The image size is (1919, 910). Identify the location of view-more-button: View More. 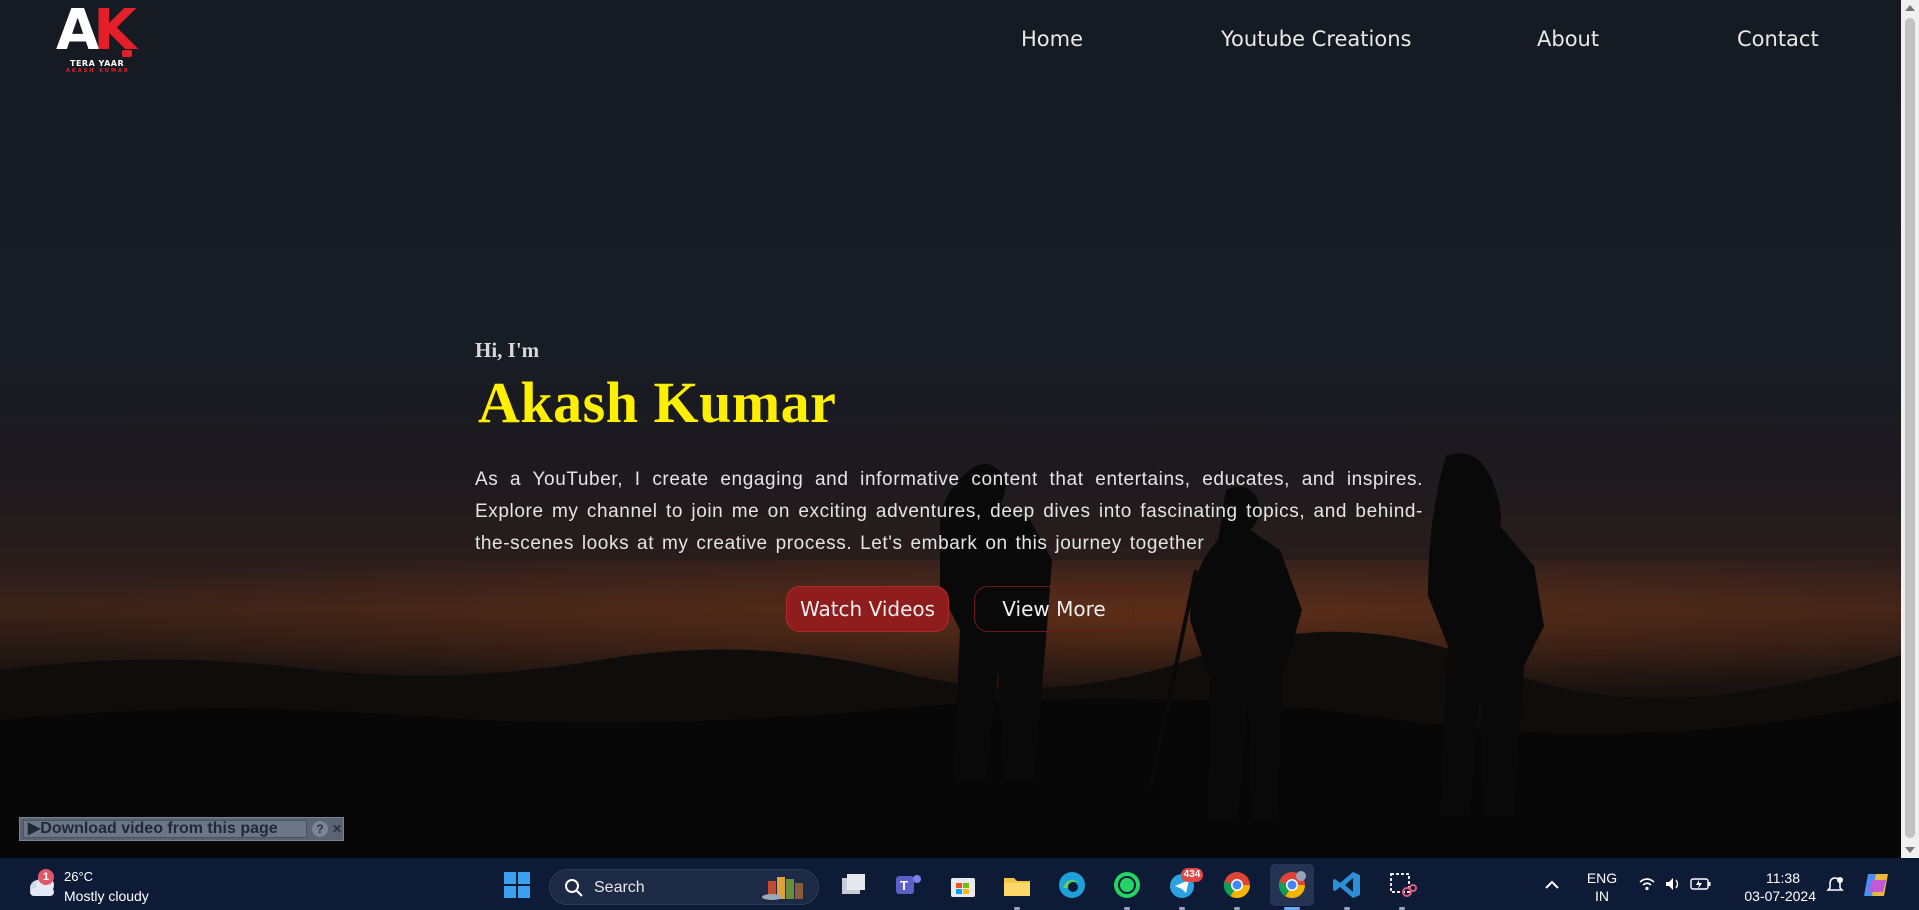
(1054, 609).